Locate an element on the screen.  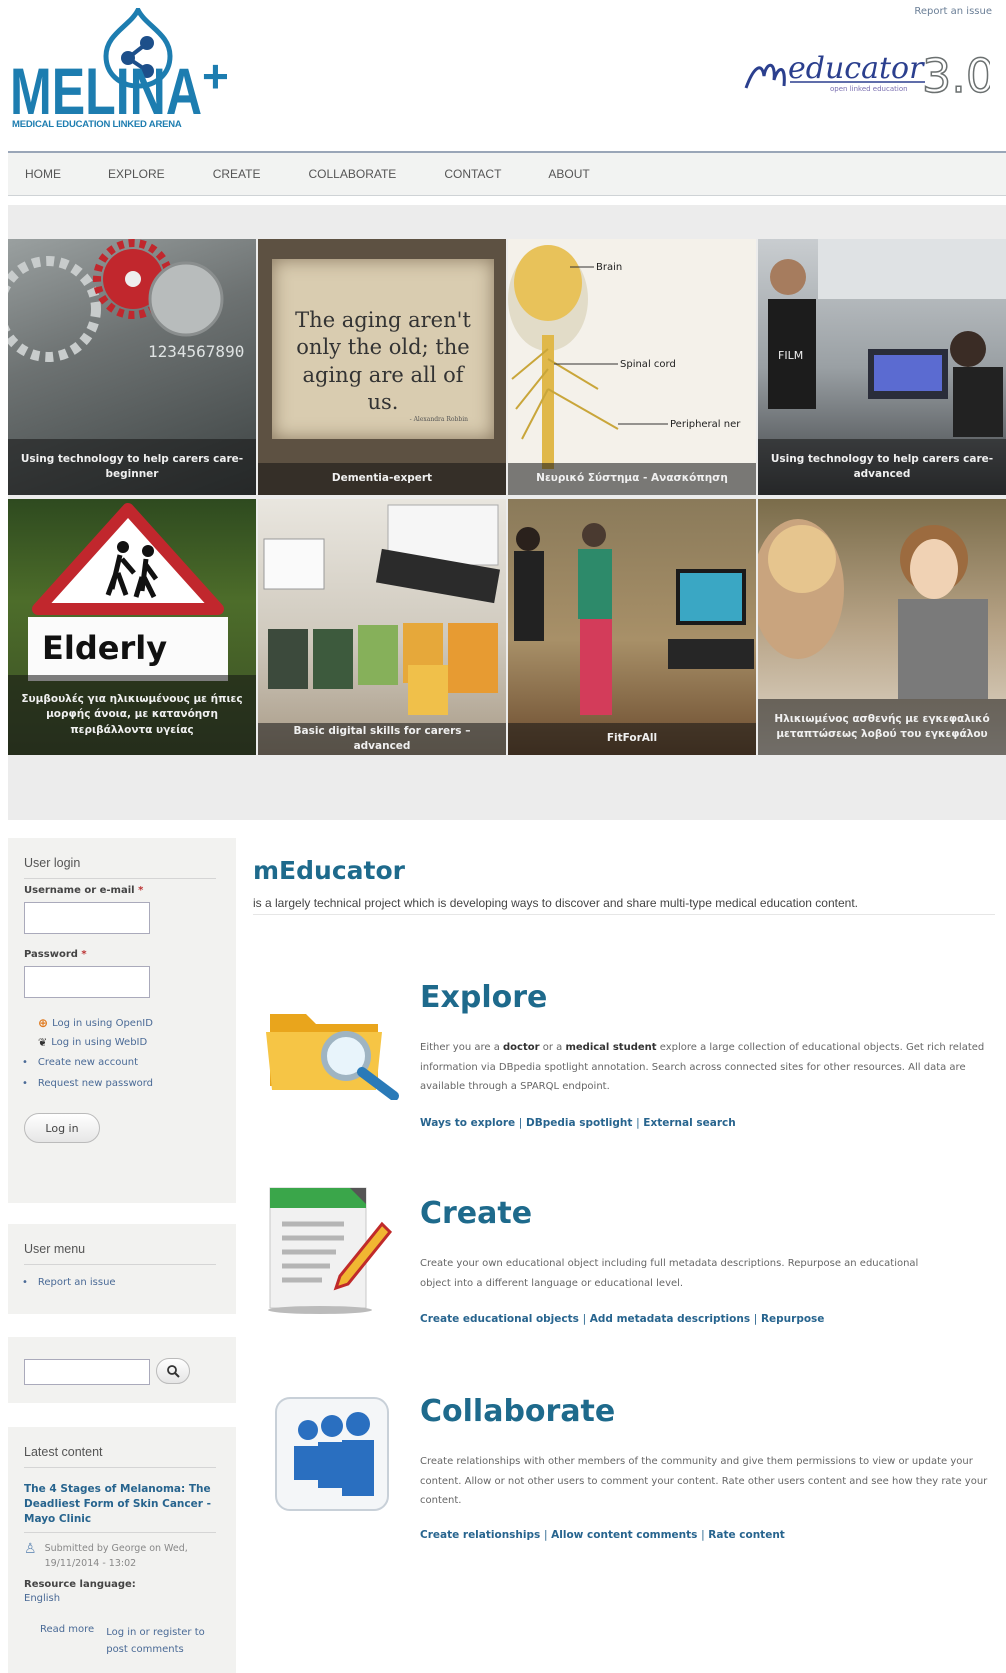
login-button: Log in is located at coordinates (62, 1128).